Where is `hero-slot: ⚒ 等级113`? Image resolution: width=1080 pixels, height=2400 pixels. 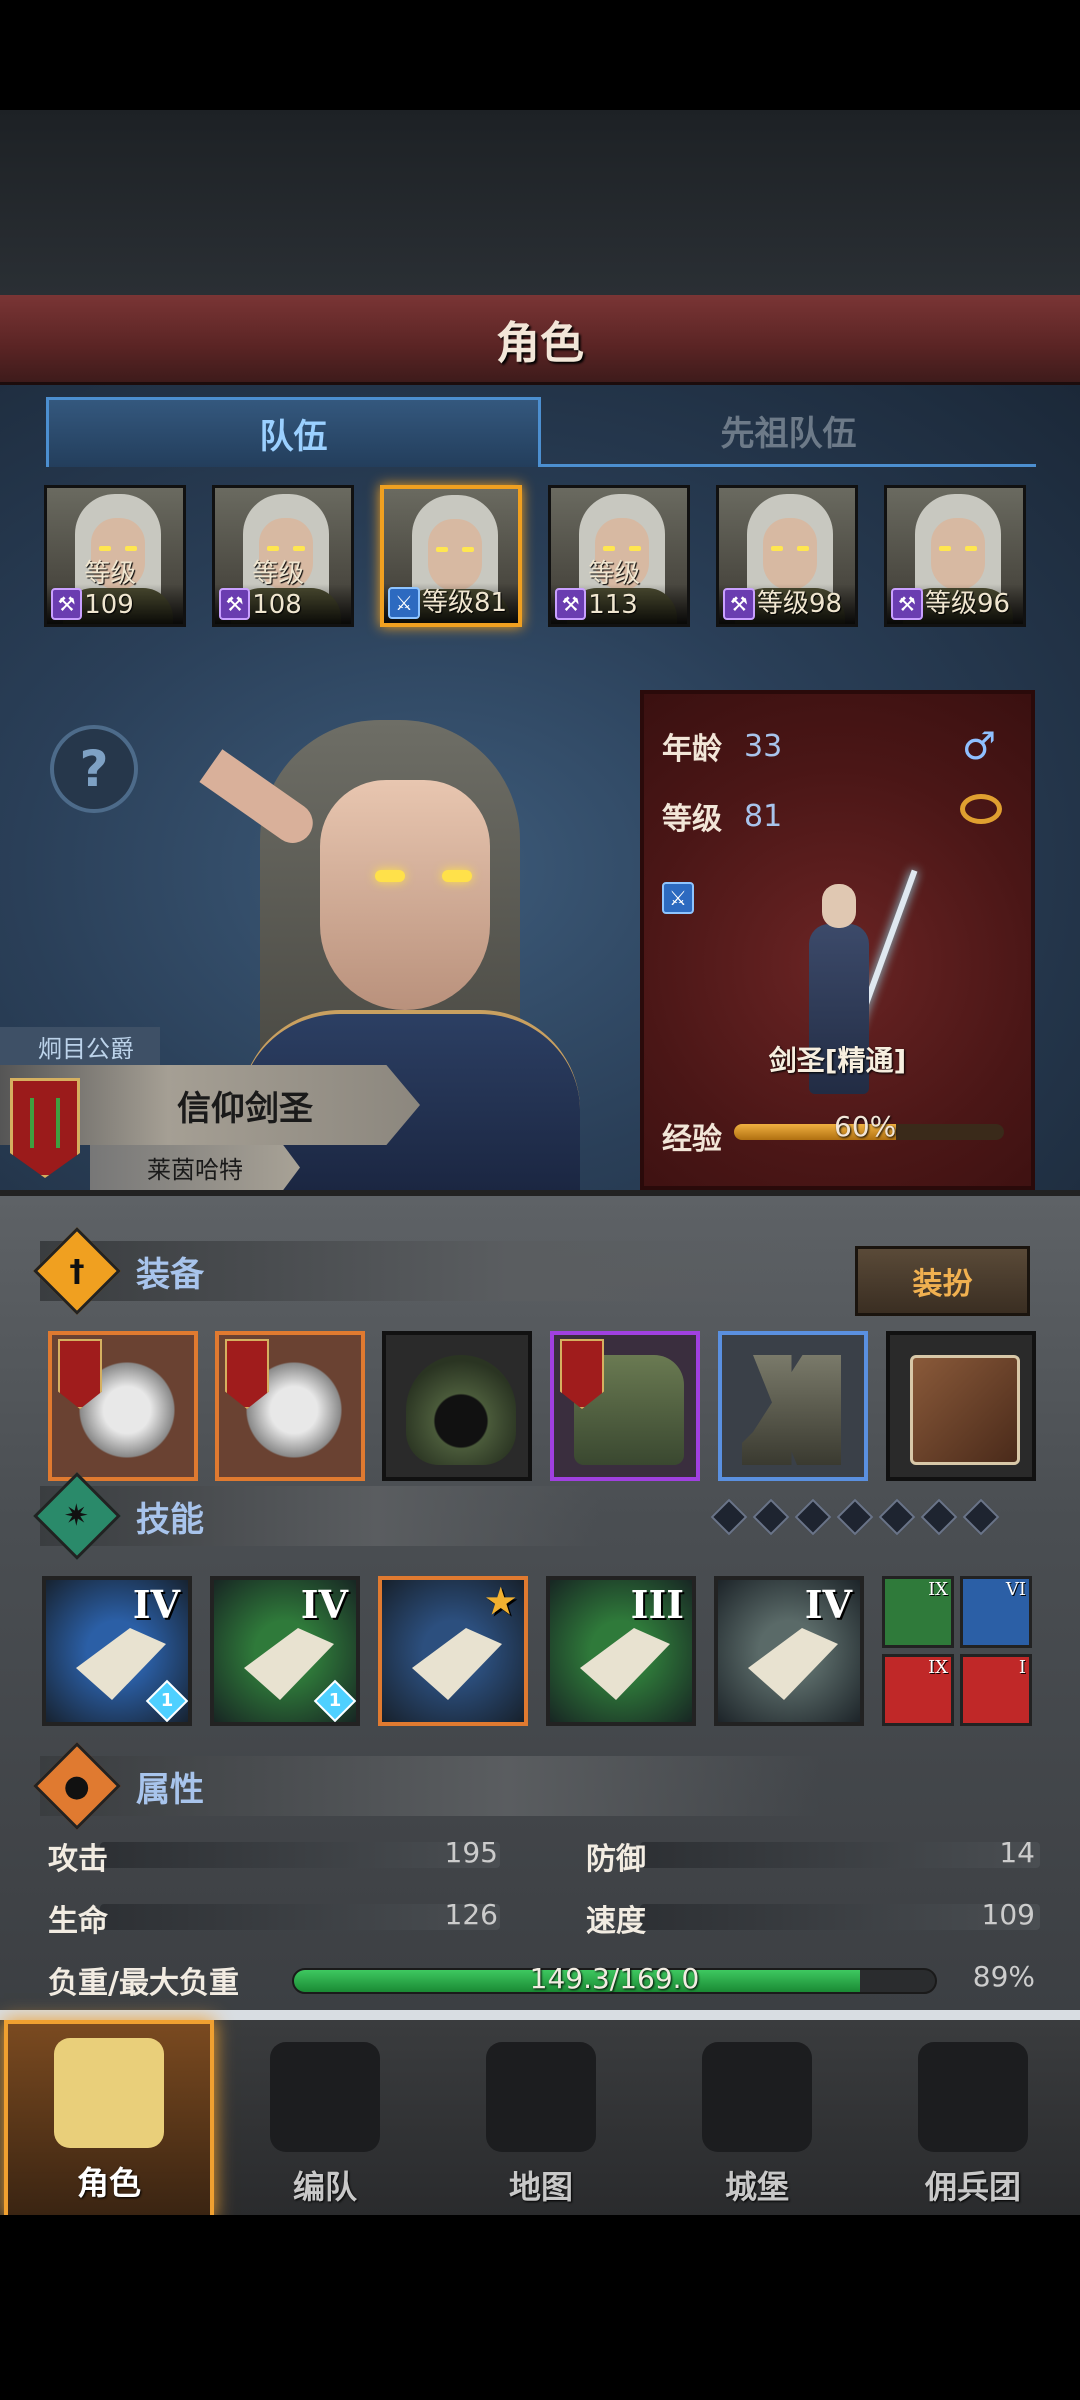
hero-slot: ⚒ 等级113 is located at coordinates (619, 556).